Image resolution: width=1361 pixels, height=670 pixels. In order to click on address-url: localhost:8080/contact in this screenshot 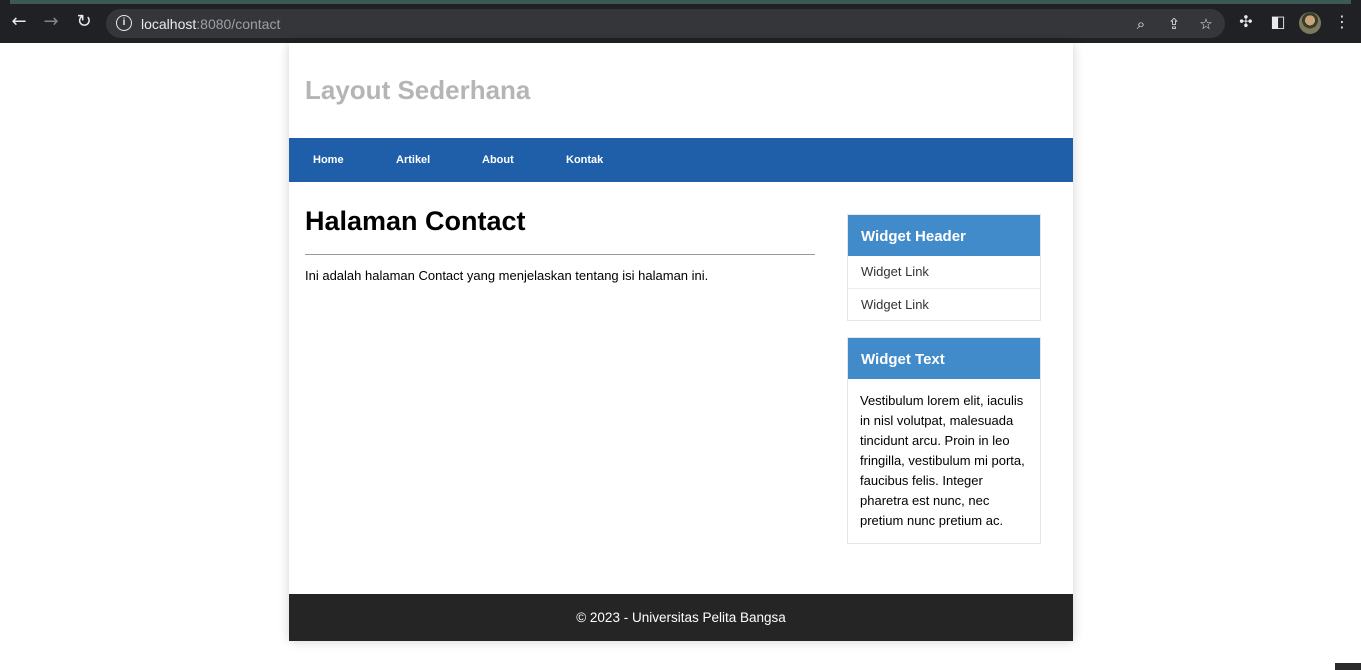, I will do `click(210, 24)`.